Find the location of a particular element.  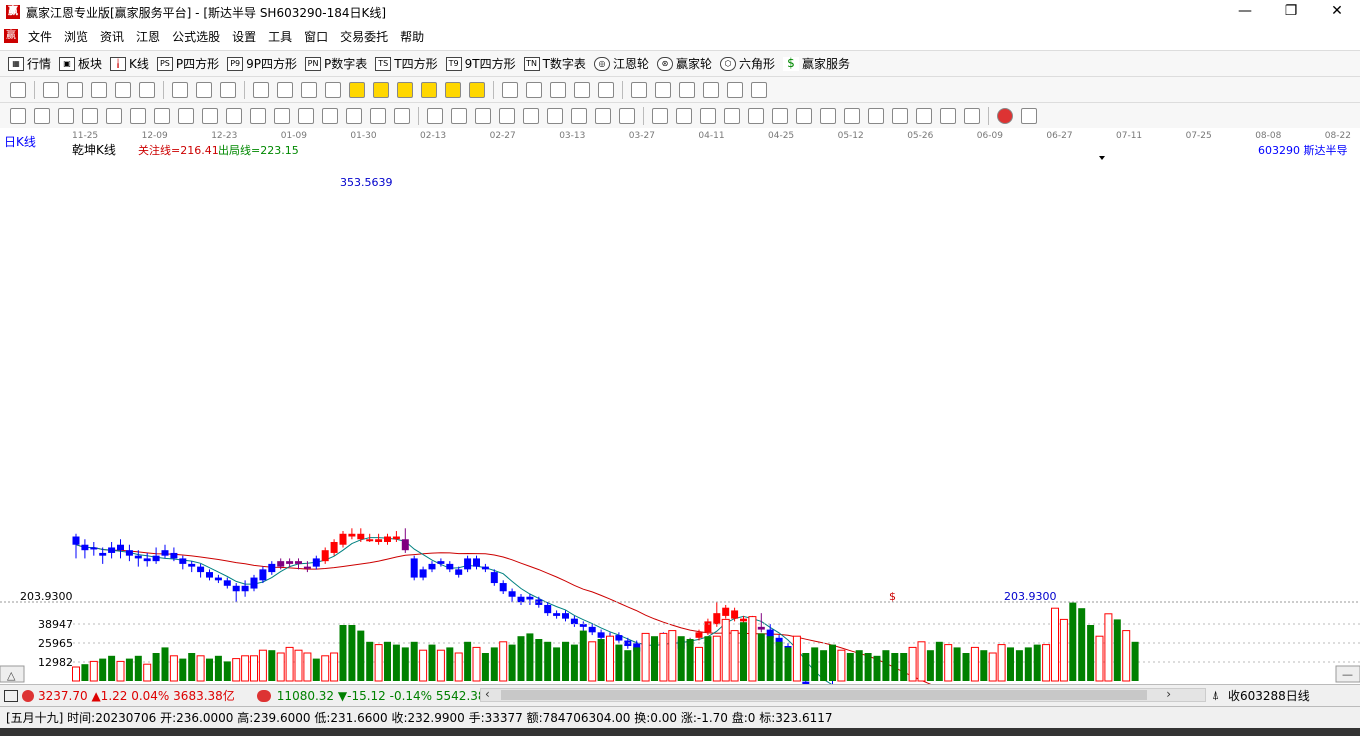

winner-wheel-button: ⊛ 赢家轮 is located at coordinates (684, 63).